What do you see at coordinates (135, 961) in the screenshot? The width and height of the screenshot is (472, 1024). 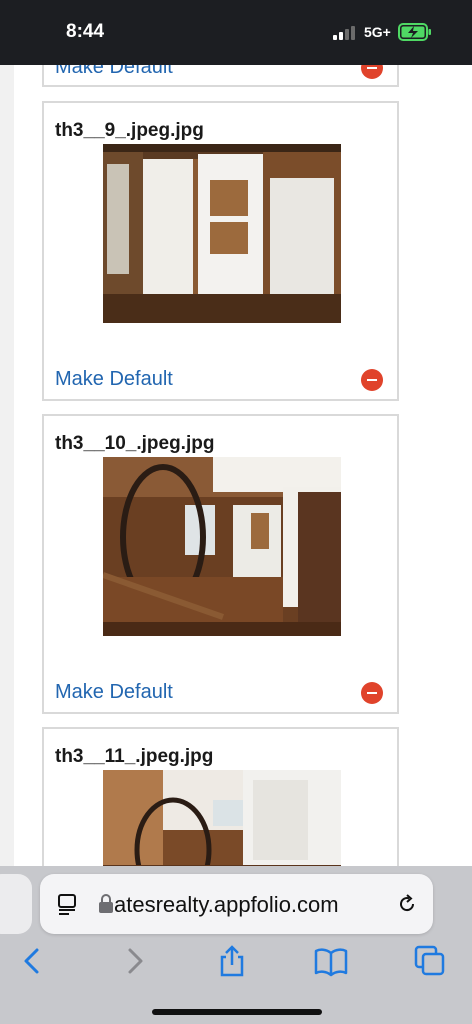 I see `forward-icon` at bounding box center [135, 961].